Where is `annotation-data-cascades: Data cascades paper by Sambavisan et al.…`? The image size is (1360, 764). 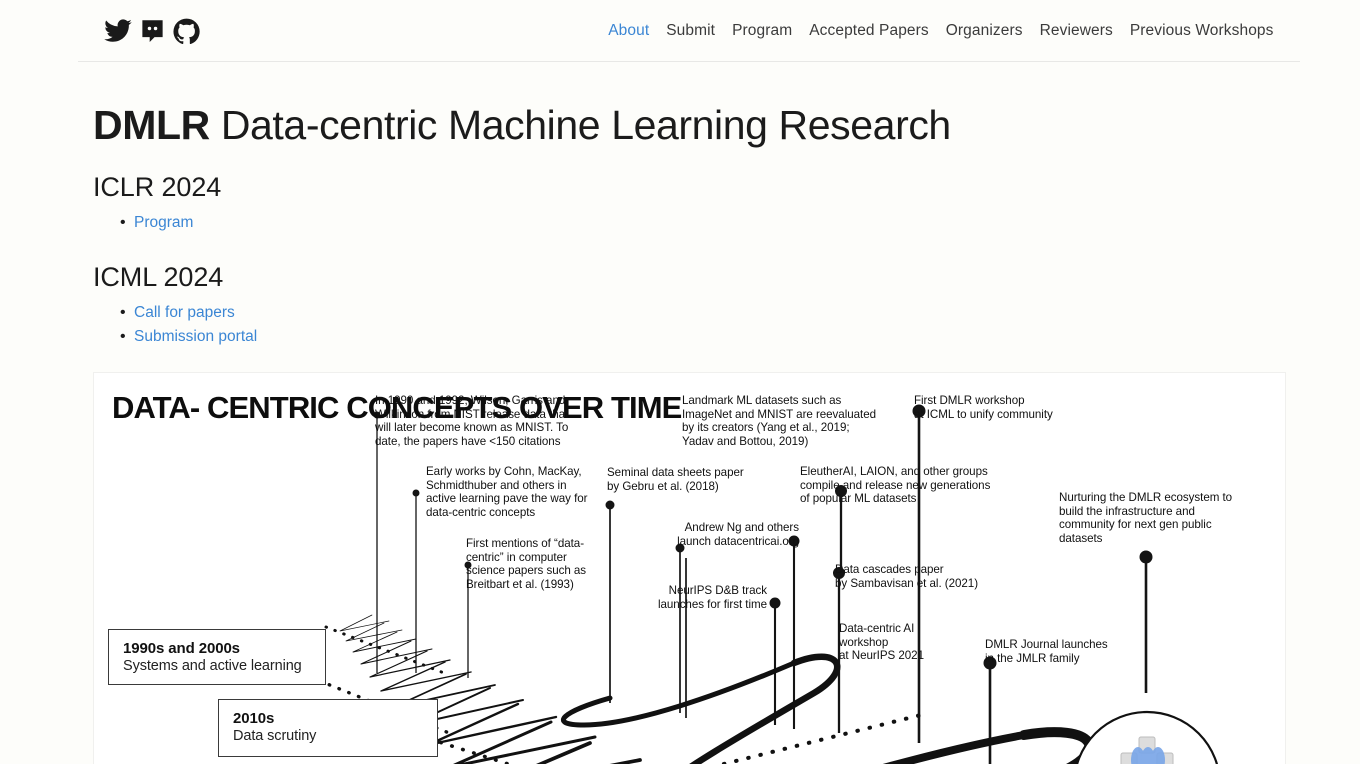
annotation-data-cascades: Data cascades paper by Sambavisan et al.… is located at coordinates (907, 576).